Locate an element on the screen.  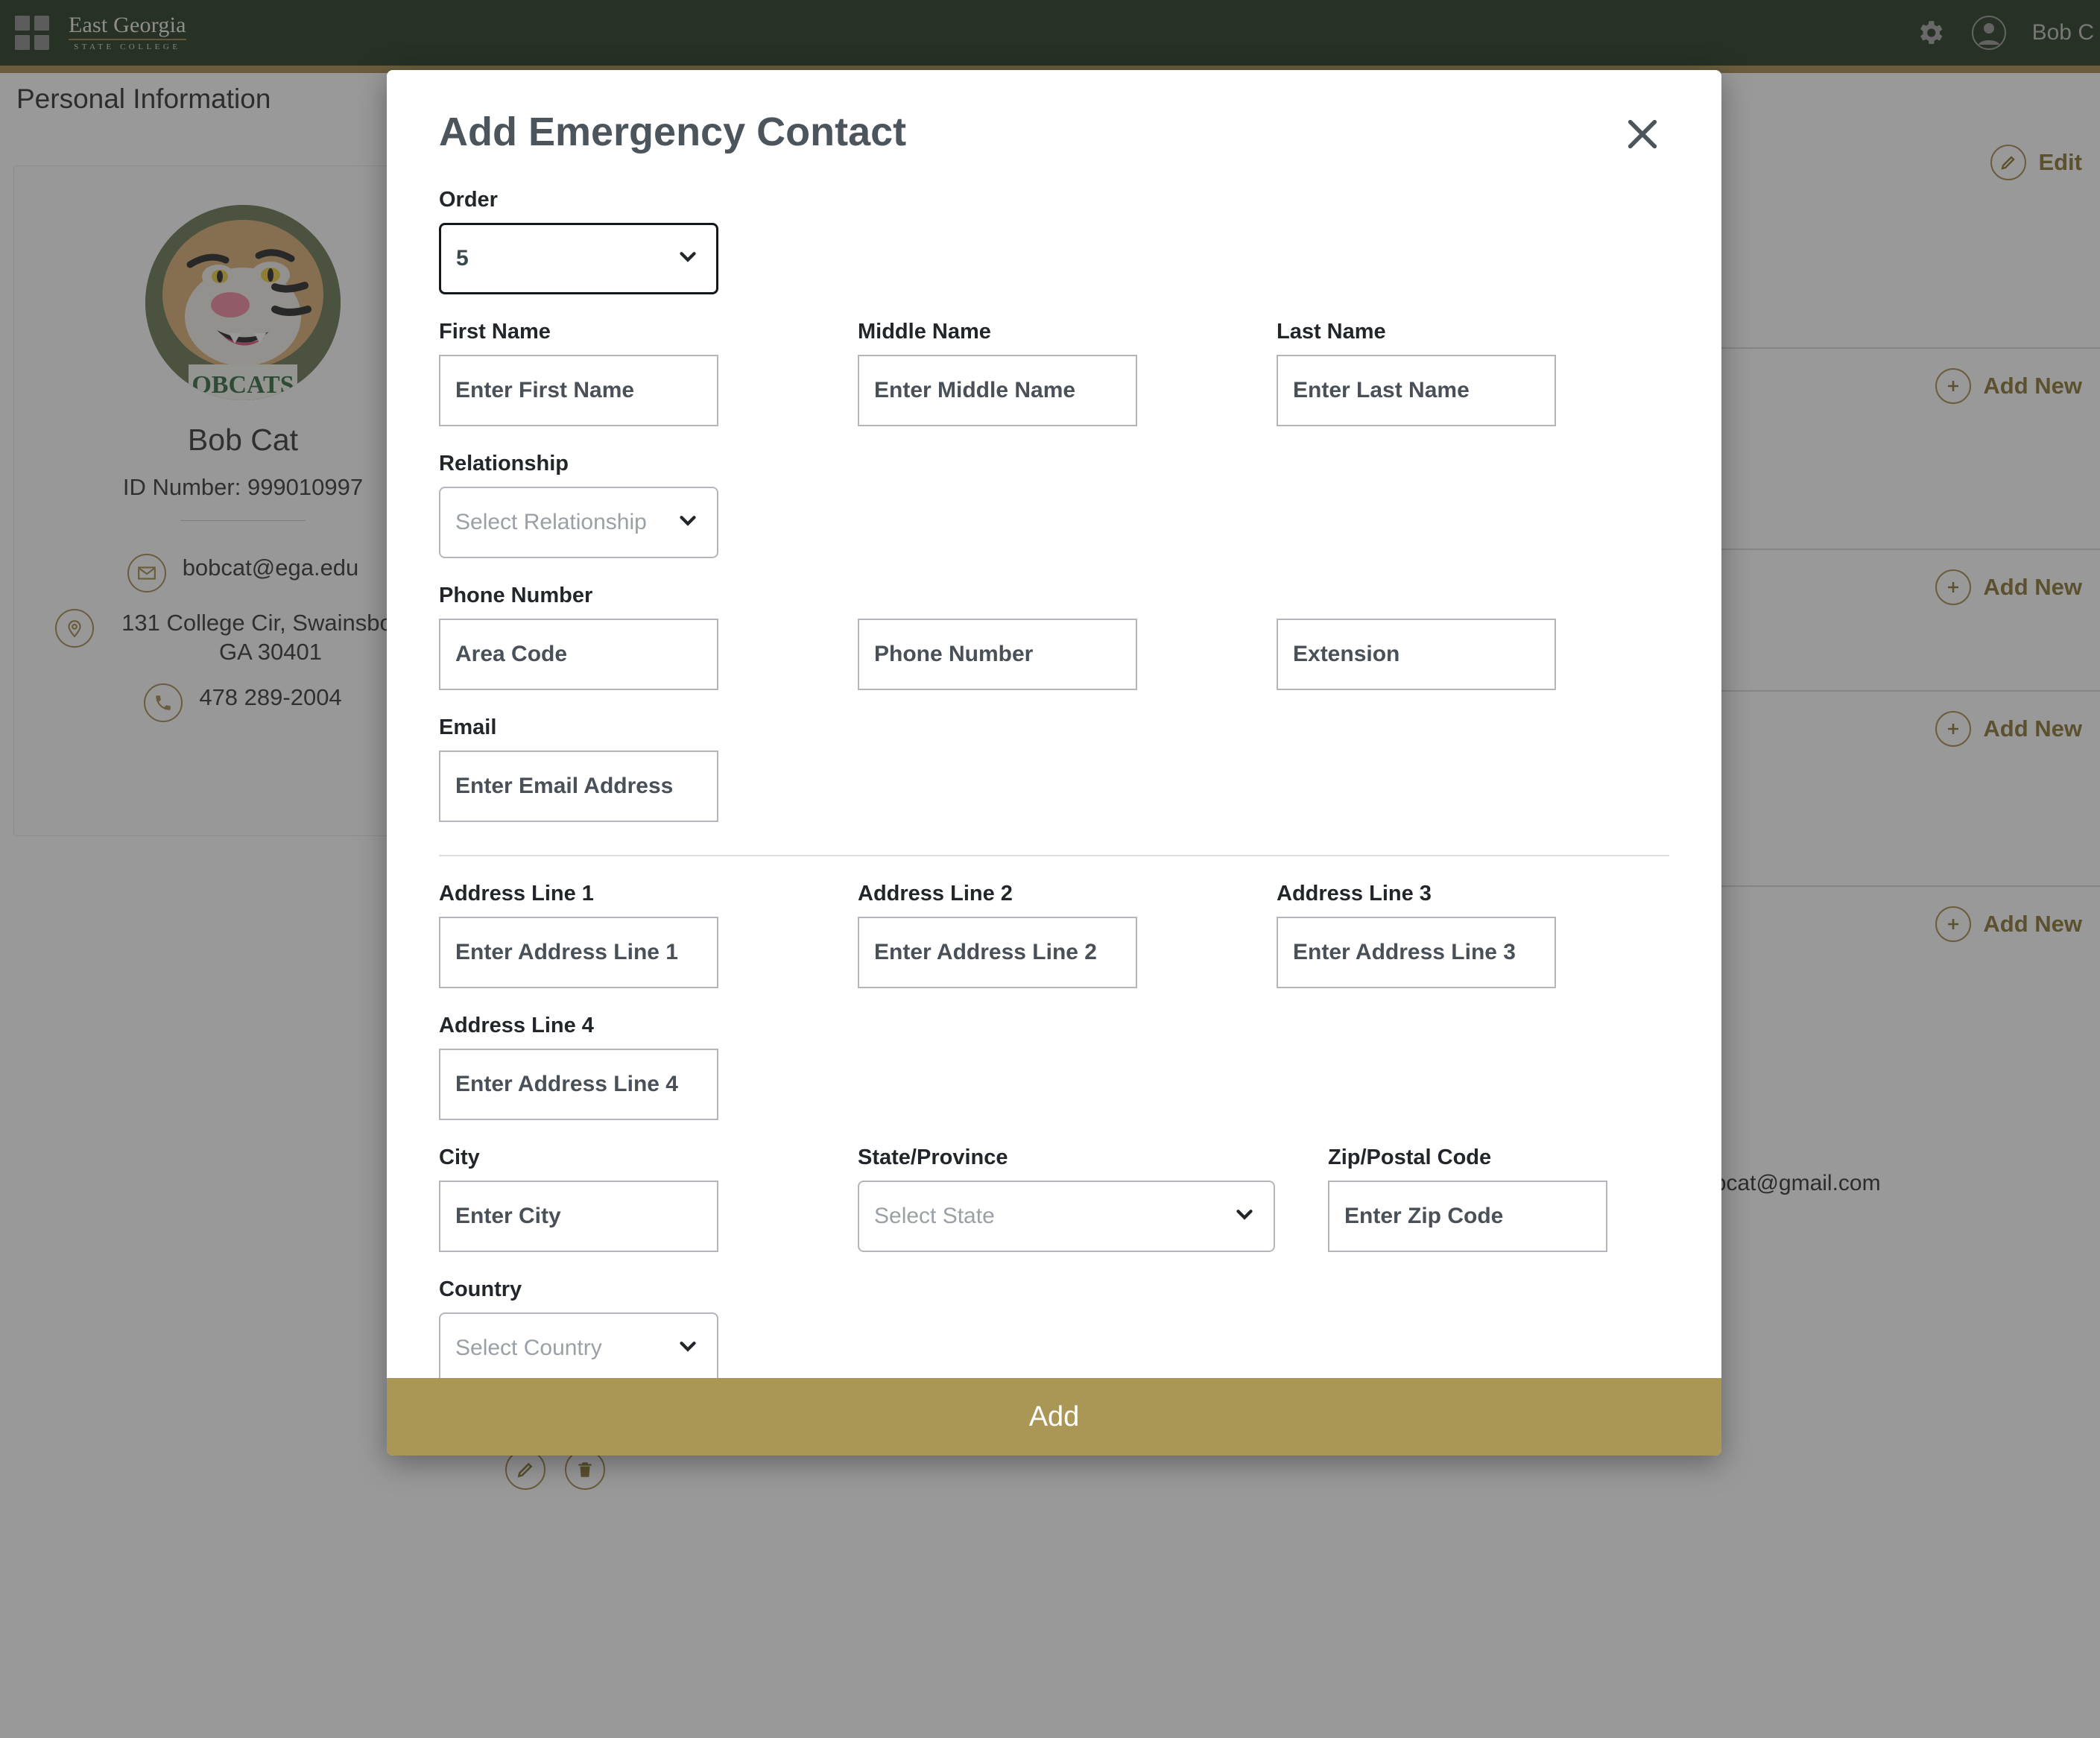
phone-number-group is located at coordinates (997, 654).